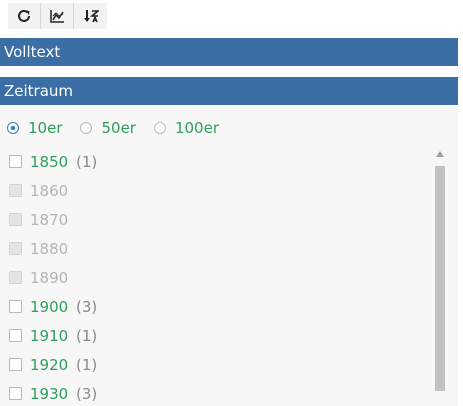 Image resolution: width=463 pixels, height=406 pixels. I want to click on chart-icon, so click(57, 16).